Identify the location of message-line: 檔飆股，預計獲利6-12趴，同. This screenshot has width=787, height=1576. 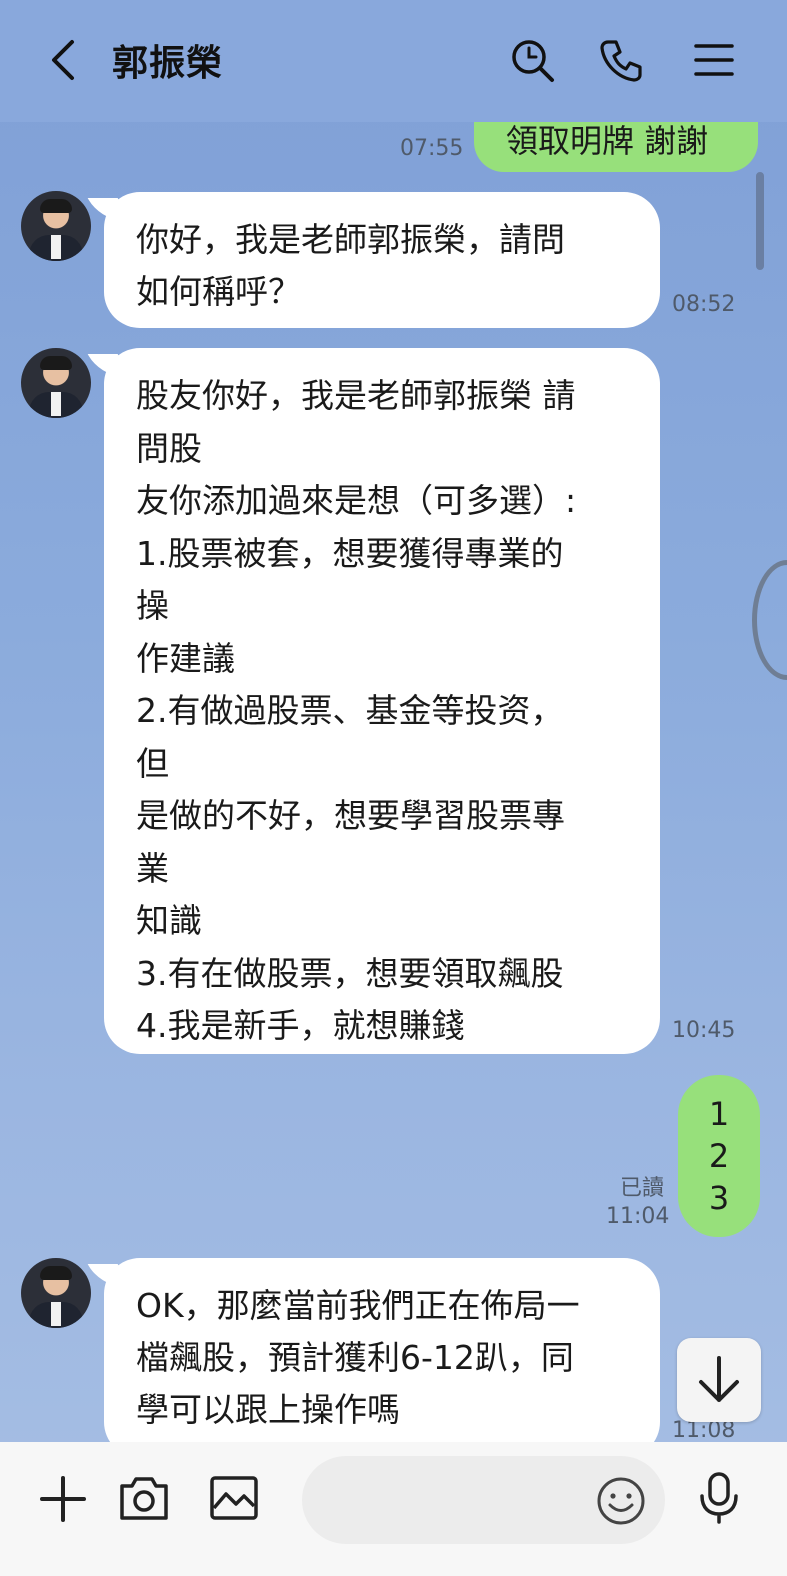
(355, 1357).